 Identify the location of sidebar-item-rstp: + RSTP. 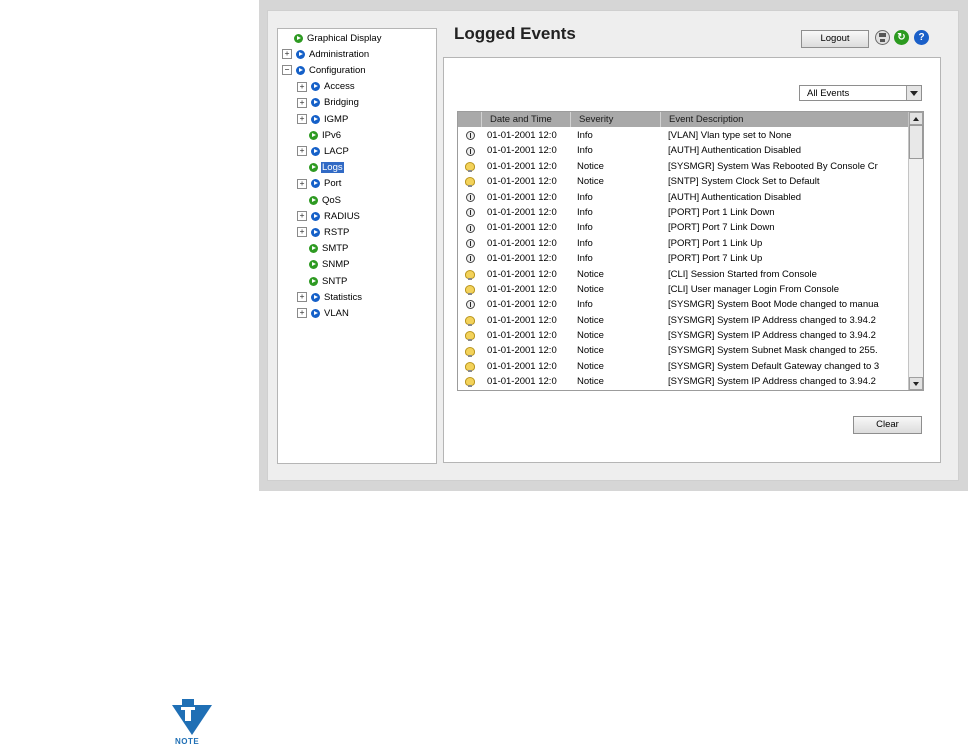
(323, 232).